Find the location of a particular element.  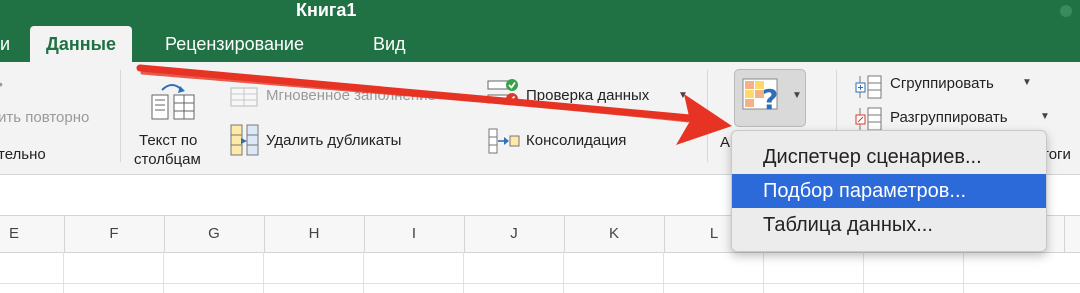

column-header-e: E is located at coordinates (32, 234).